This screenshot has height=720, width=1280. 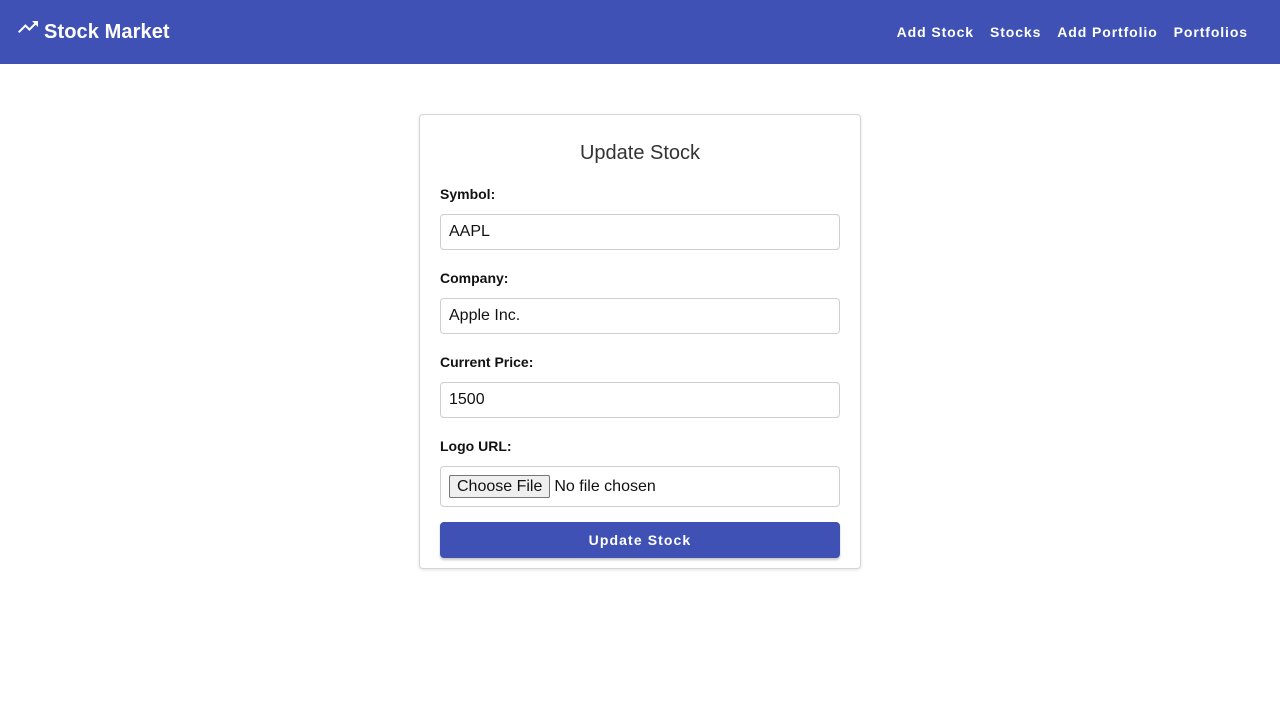 I want to click on choose-file-button: Choose File, so click(x=500, y=486).